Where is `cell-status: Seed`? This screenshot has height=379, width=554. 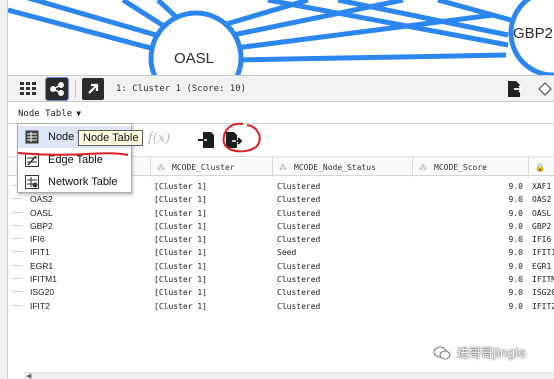
cell-status: Seed is located at coordinates (343, 252).